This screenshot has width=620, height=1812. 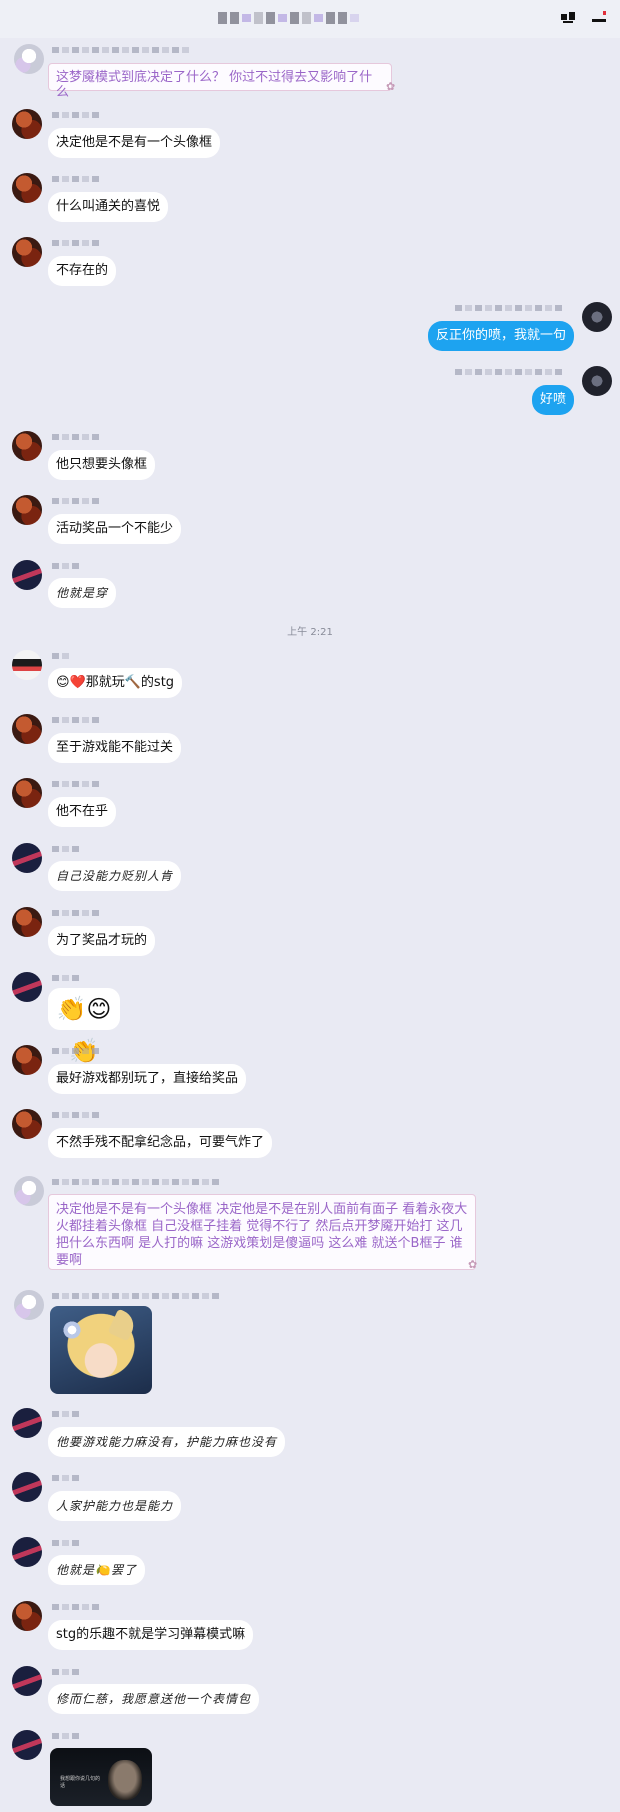 I want to click on message-bubble: 他只想要头像框, so click(x=102, y=465).